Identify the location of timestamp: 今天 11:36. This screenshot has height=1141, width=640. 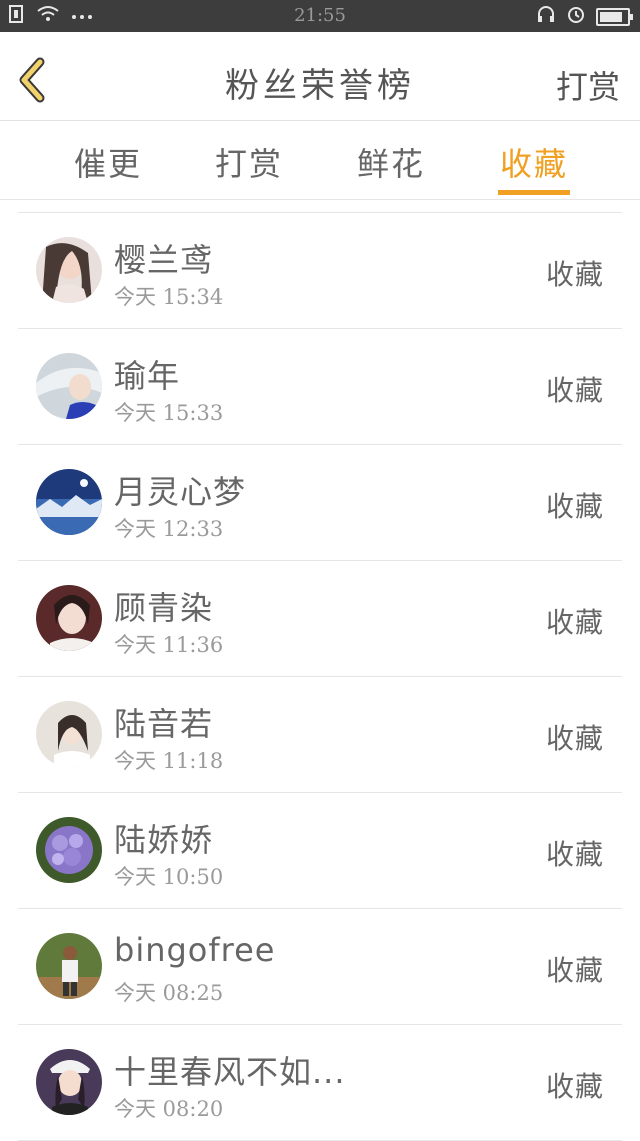
(169, 645).